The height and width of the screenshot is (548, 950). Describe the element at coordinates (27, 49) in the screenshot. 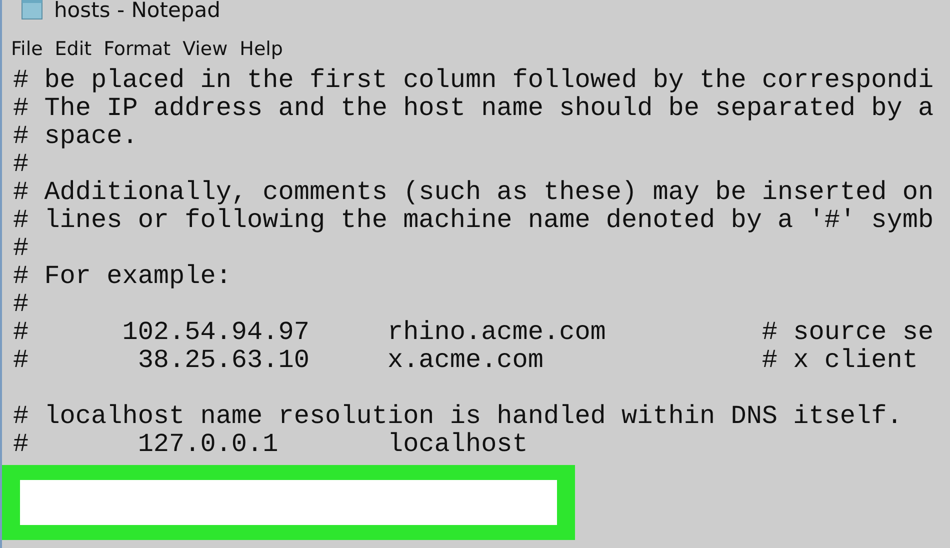

I see `menu-item: File` at that location.